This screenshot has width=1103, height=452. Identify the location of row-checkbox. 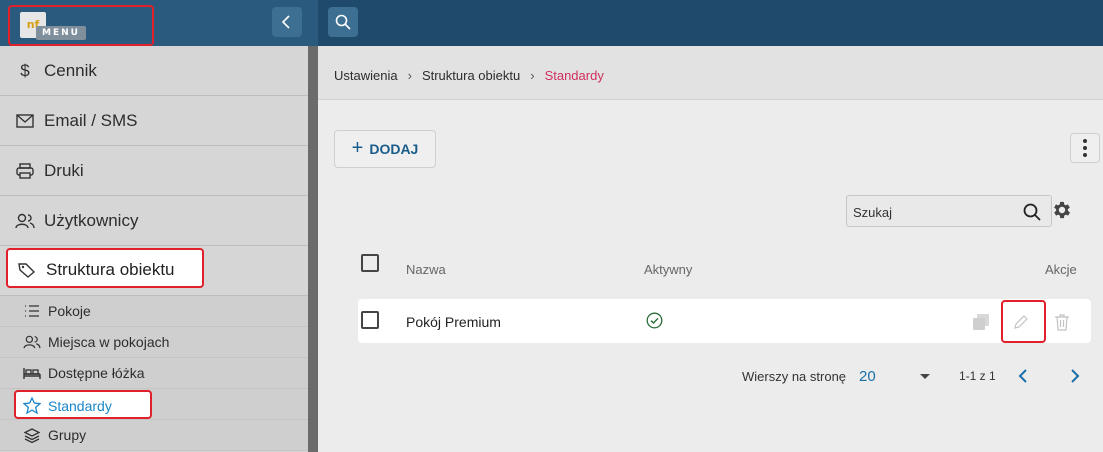
(370, 320).